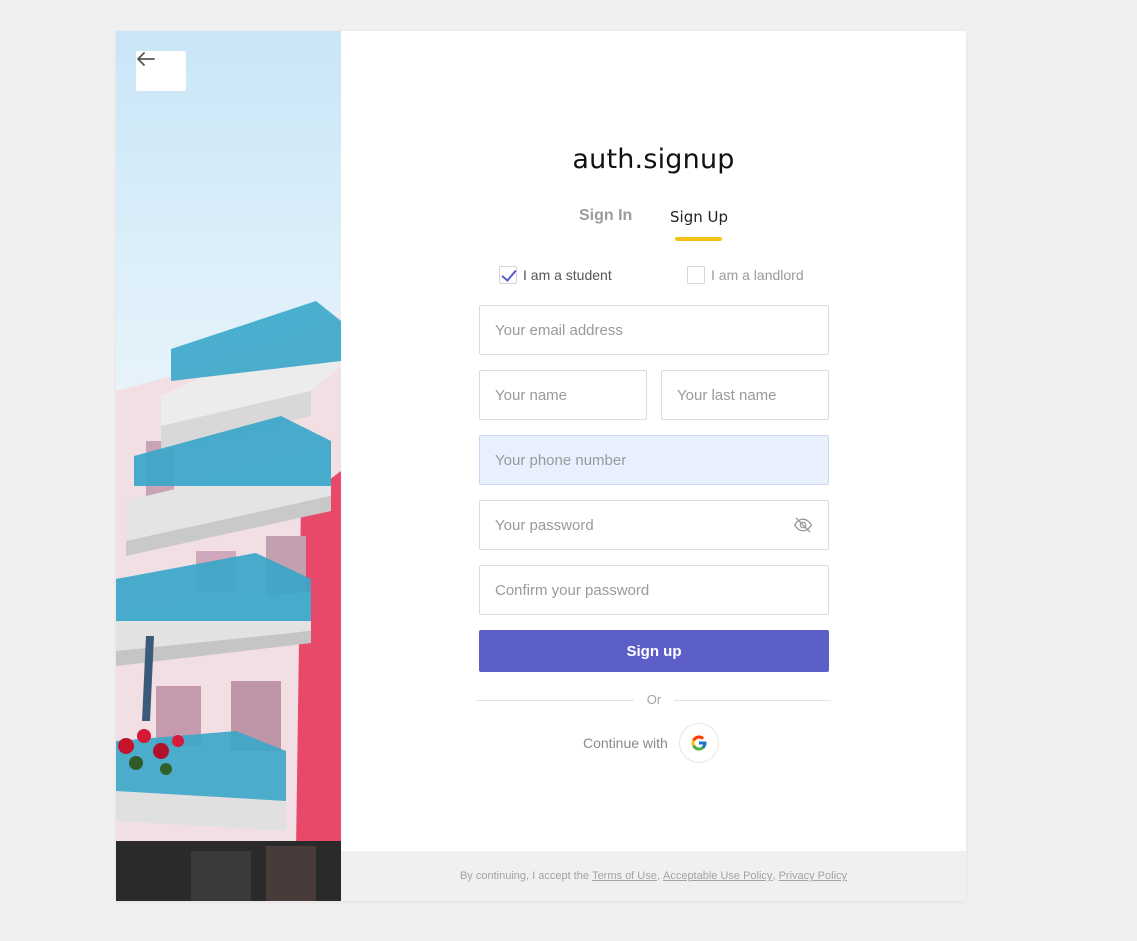 The height and width of the screenshot is (941, 1137). I want to click on student-checkbox-label: I am a student, so click(567, 275).